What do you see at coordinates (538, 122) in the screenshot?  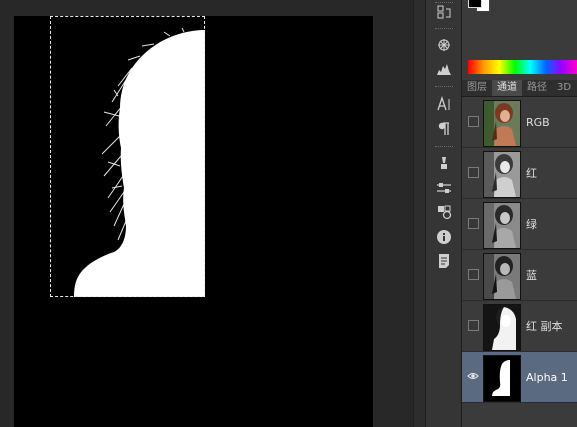 I see `channel-label: RGB` at bounding box center [538, 122].